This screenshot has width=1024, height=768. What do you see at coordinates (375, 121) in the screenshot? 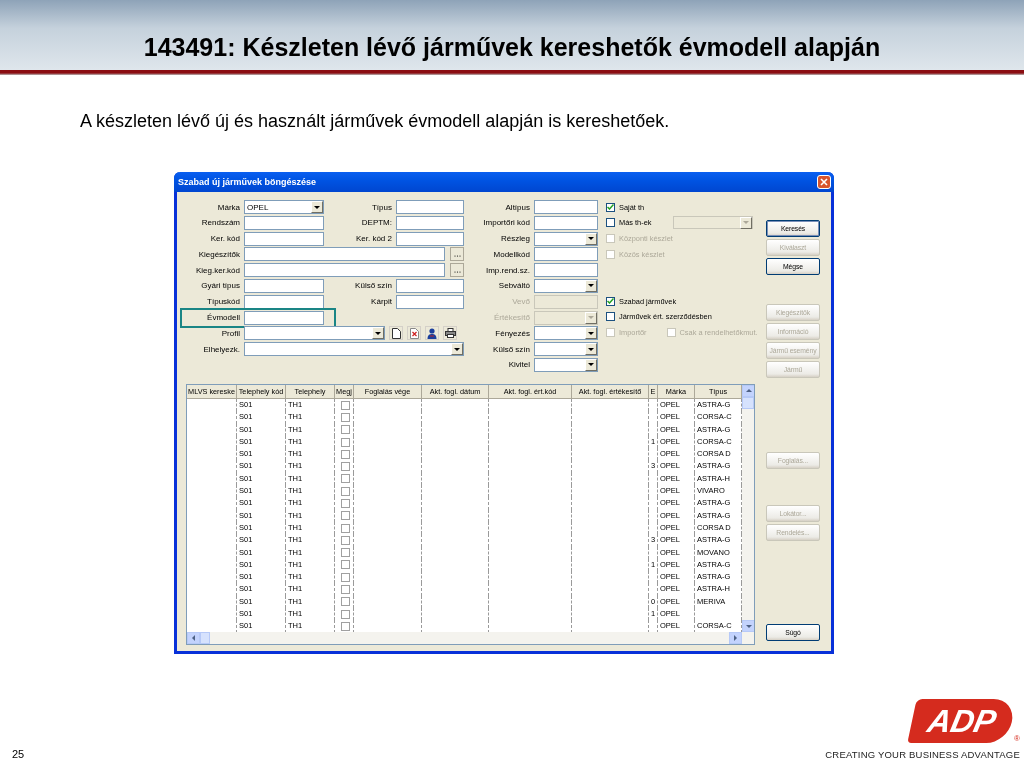
I see `slide-subtitle: A készleten lévő új és használt járművek évmodell alapján is kereshetőek.` at bounding box center [375, 121].